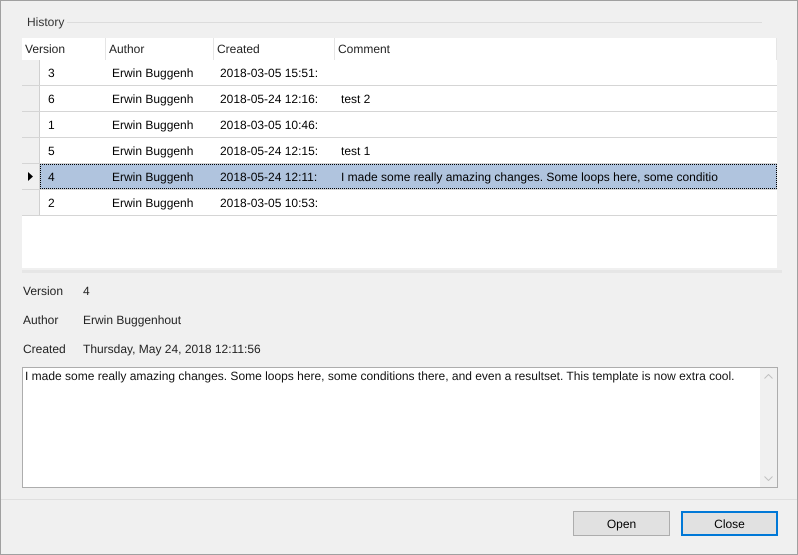  I want to click on comment-text: I made some really amazing changes. Some loops here, some conditions there, and even a resultset. This template is now extra cool., so click(379, 376).